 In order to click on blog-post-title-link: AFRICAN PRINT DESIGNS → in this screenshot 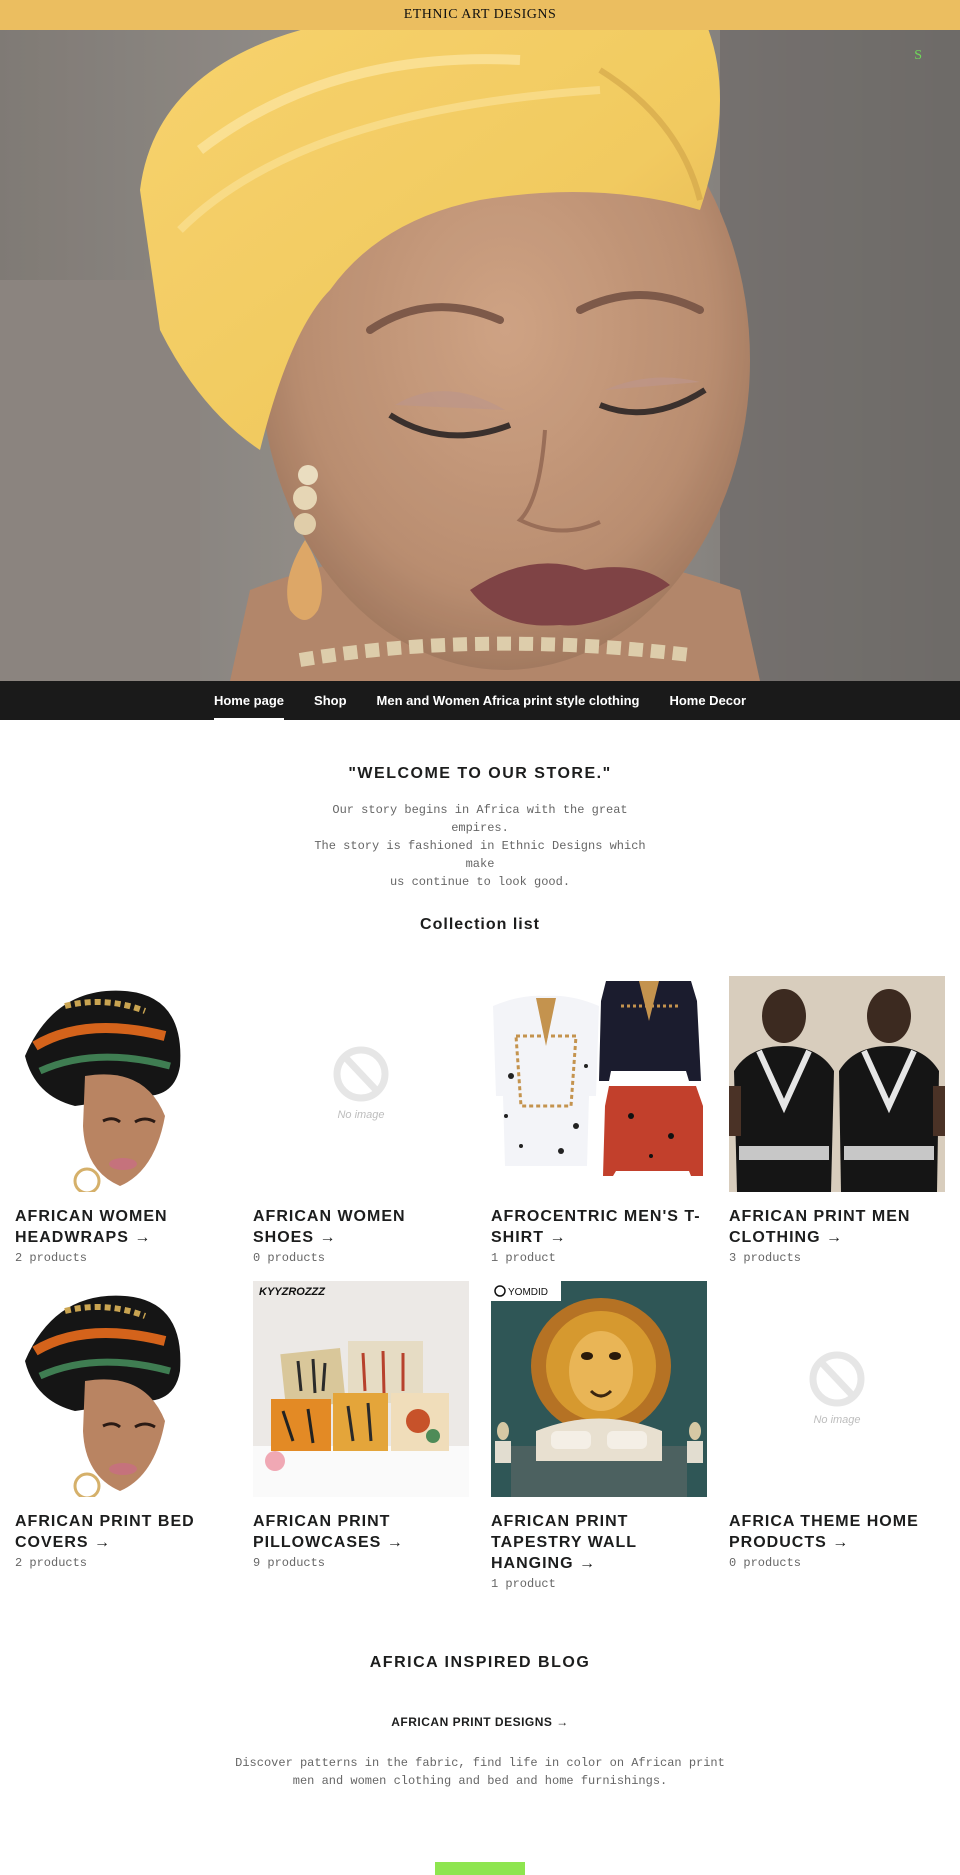, I will do `click(480, 1722)`.